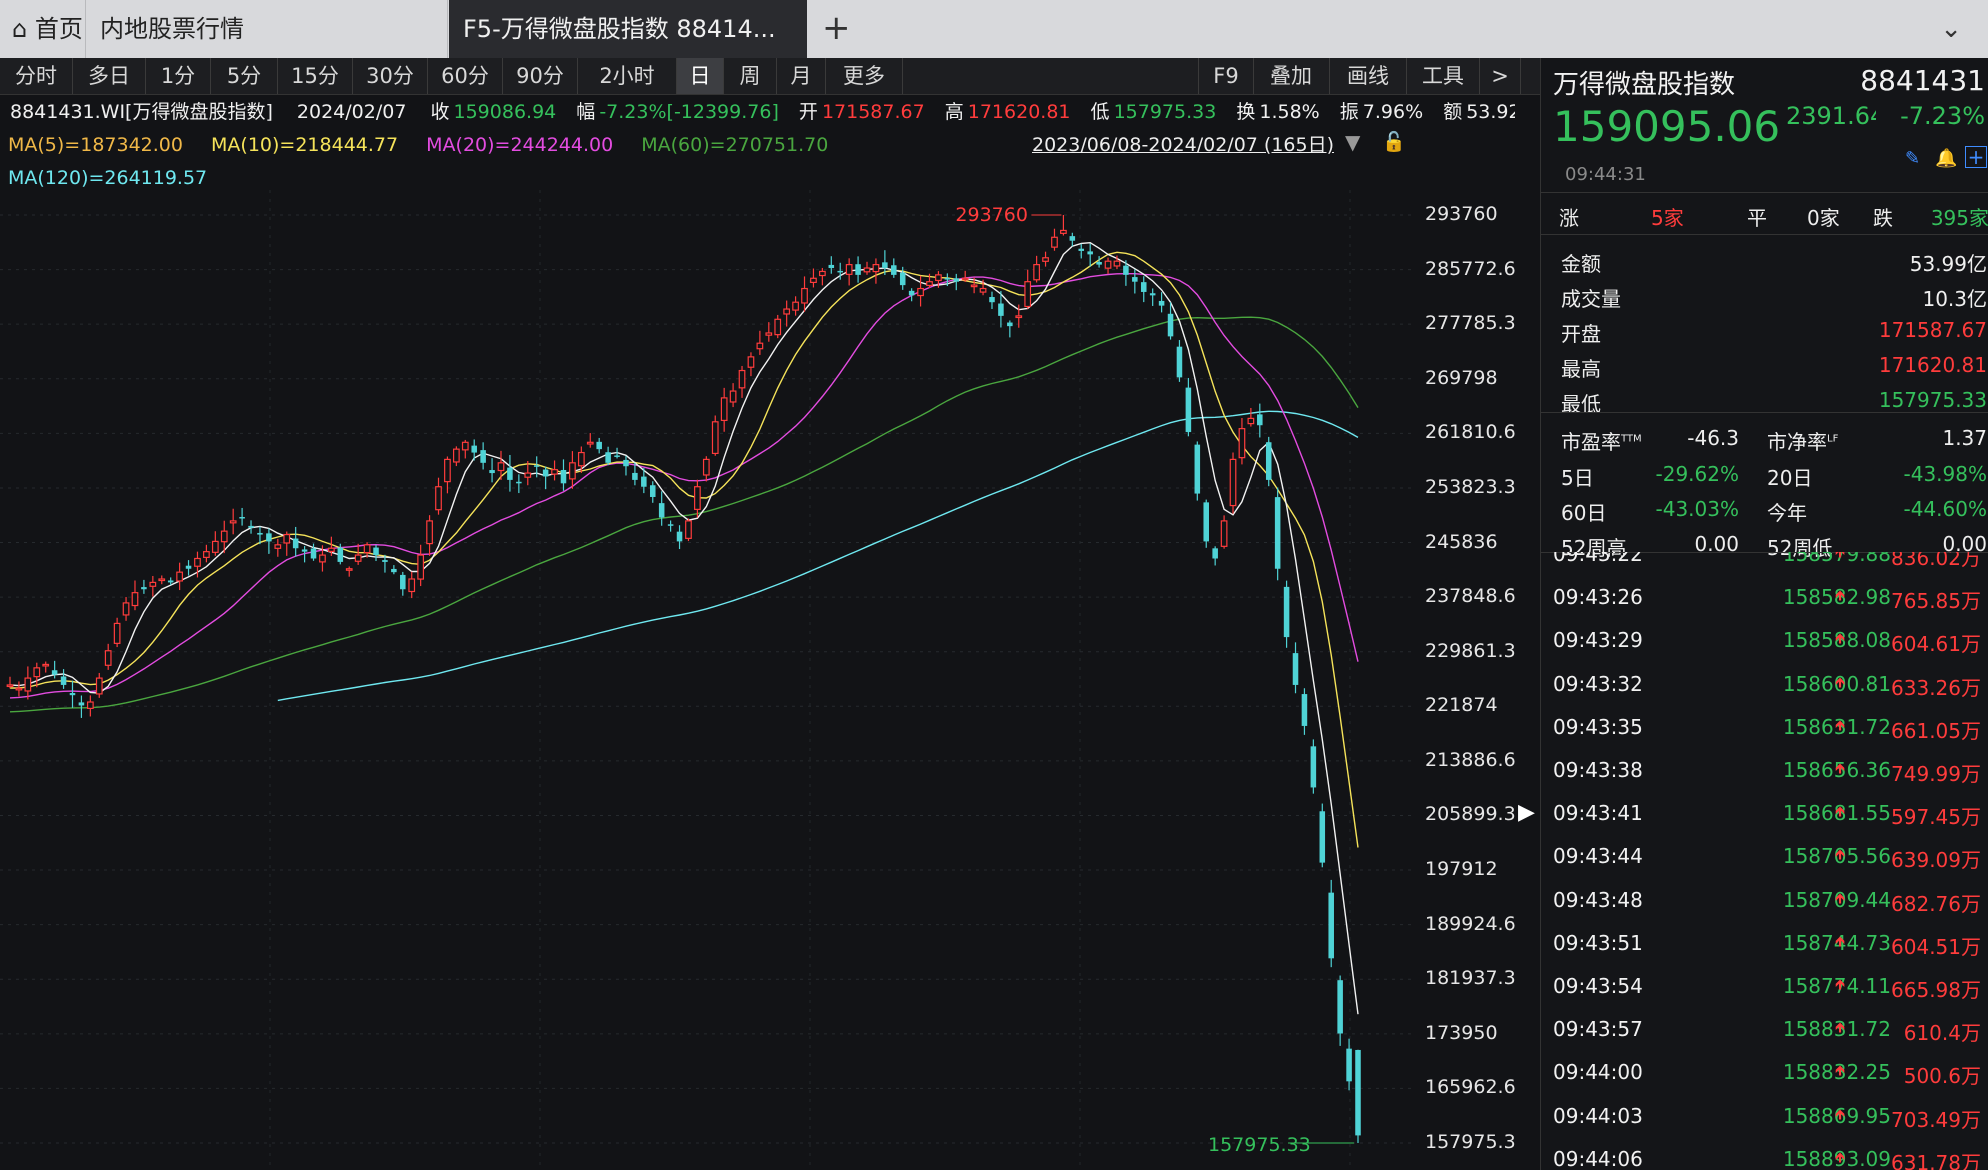 Image resolution: width=1988 pixels, height=1170 pixels. What do you see at coordinates (1461, 869) in the screenshot?
I see `axis-tick-label: 197912` at bounding box center [1461, 869].